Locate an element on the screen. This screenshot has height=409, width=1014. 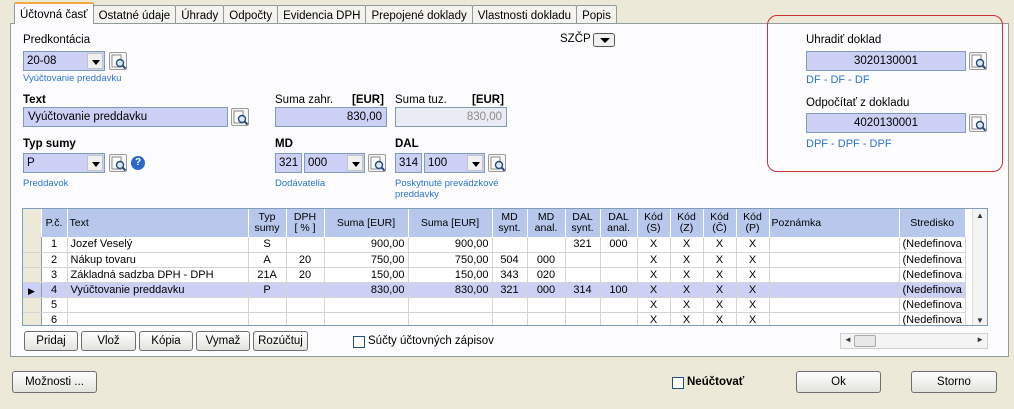
storno-button: Storno is located at coordinates (954, 382).